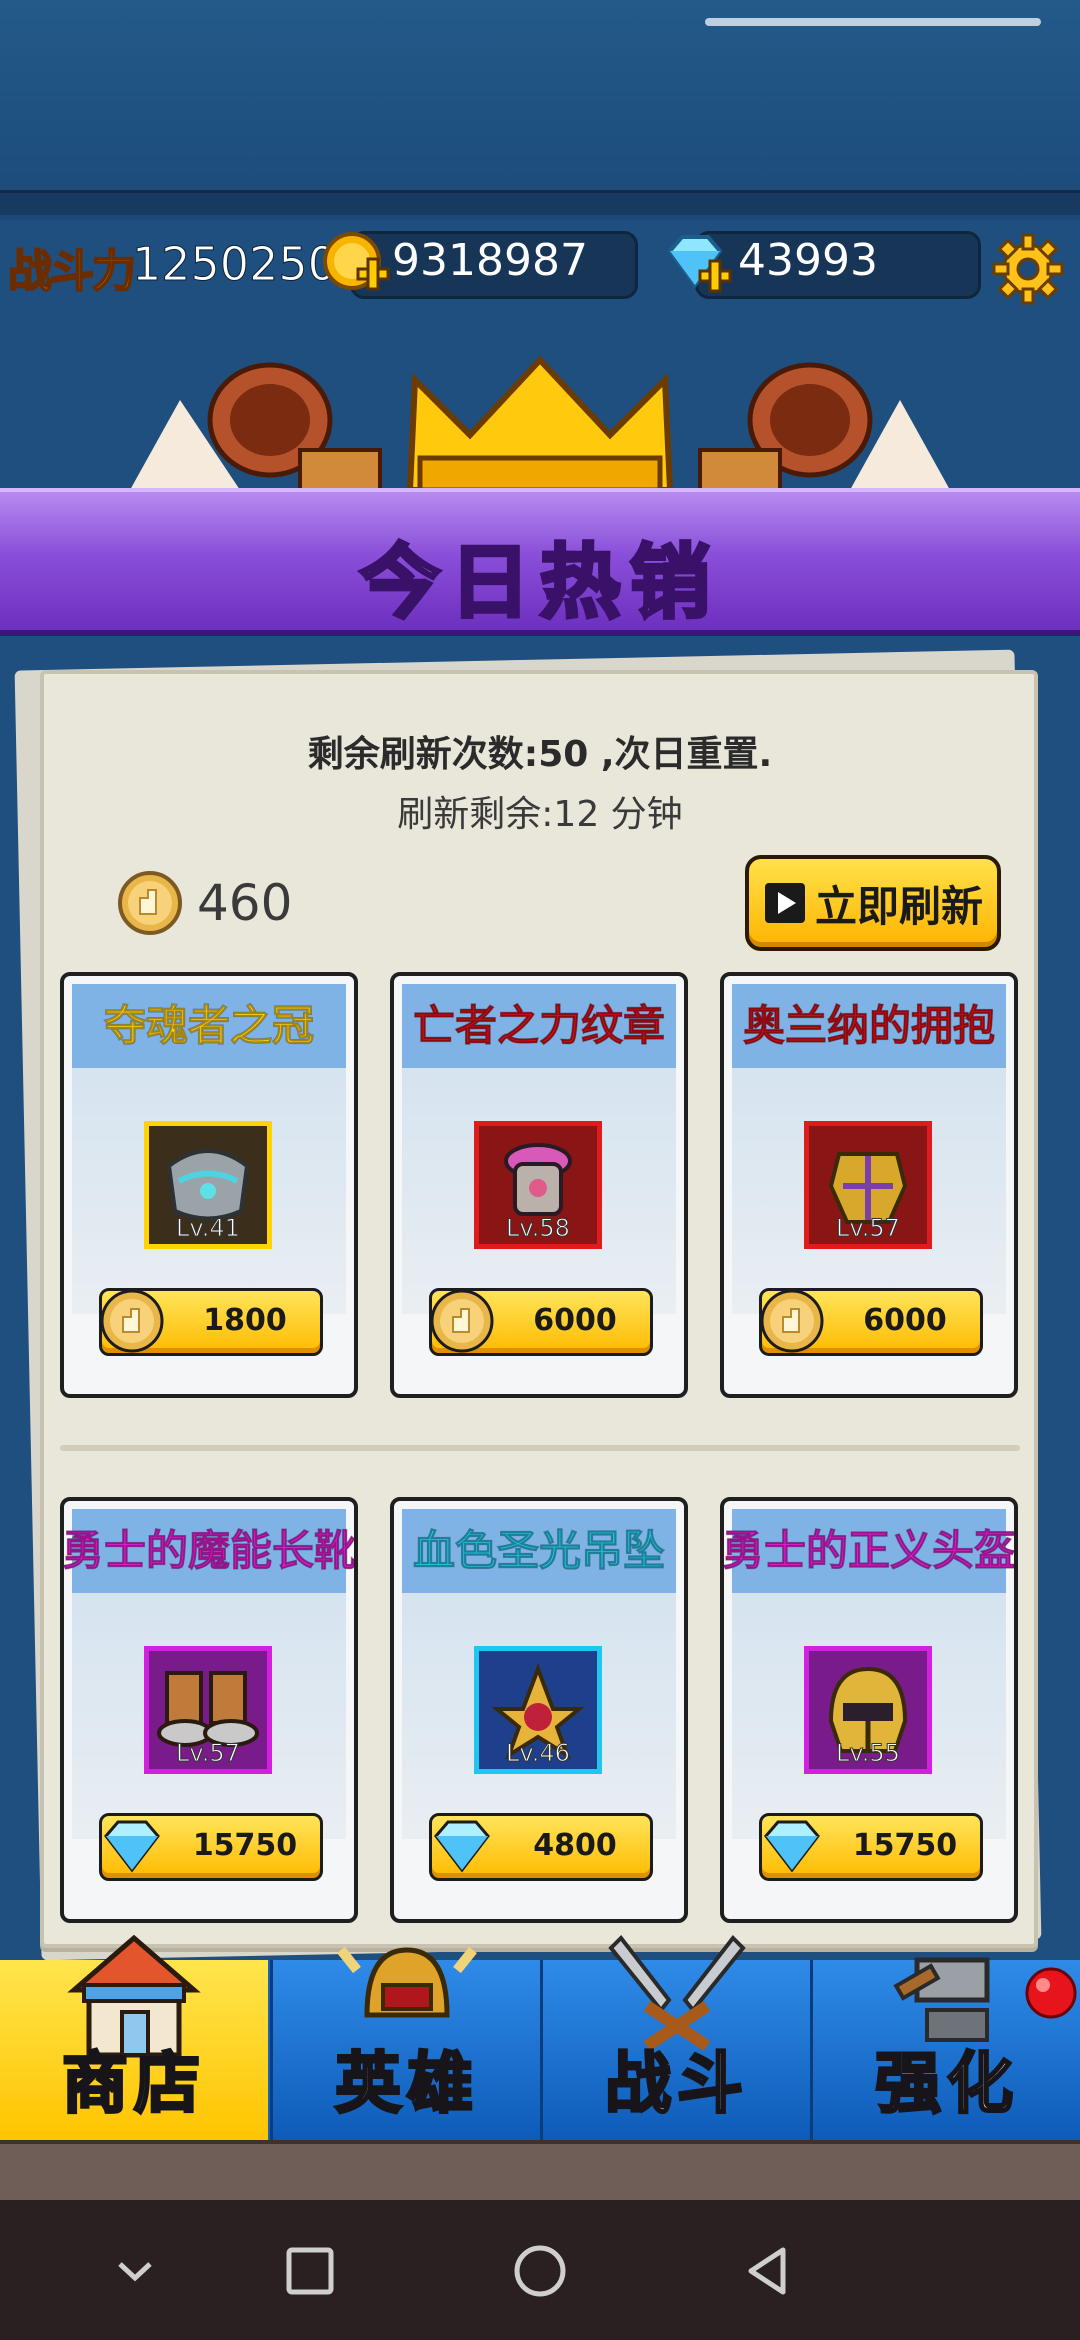 Image resolution: width=1080 pixels, height=2340 pixels. Describe the element at coordinates (538, 1753) in the screenshot. I see `item-level: Lv.46` at that location.